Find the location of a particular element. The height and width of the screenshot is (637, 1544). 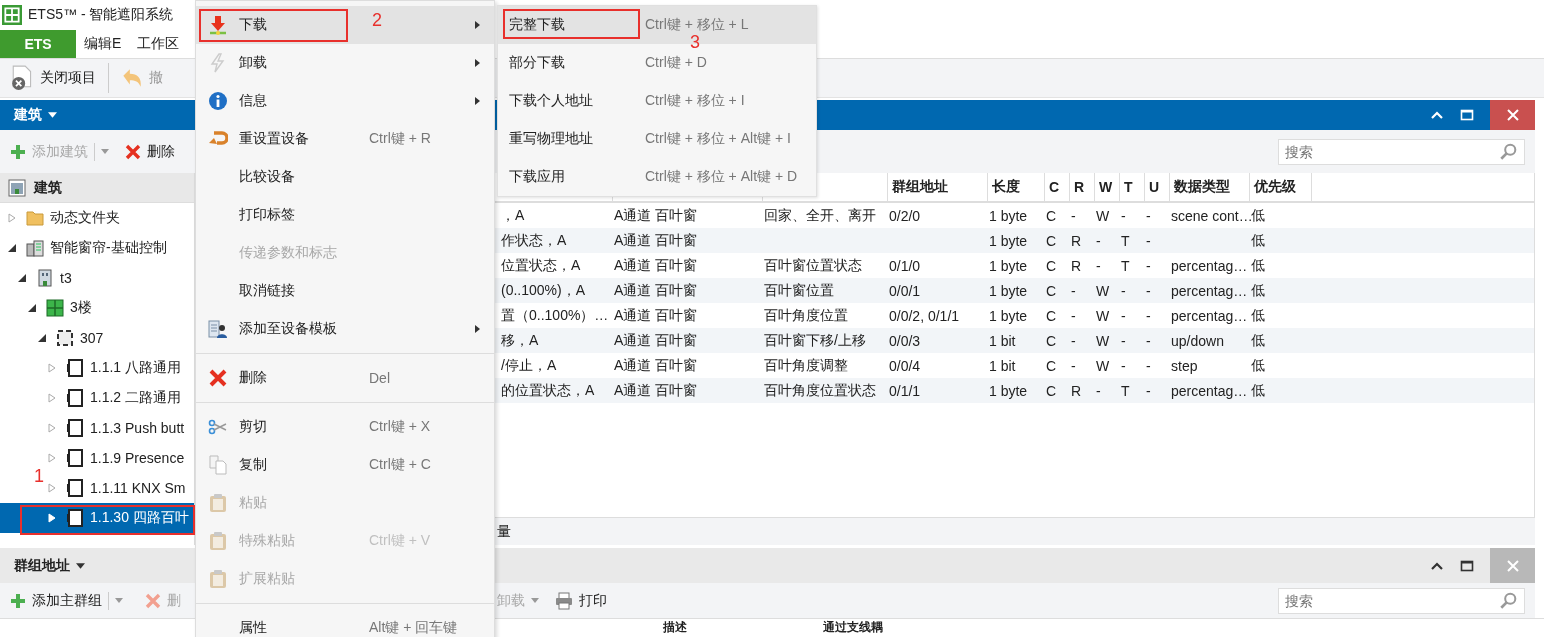

menu-item: 重设置设备 Ctrl键 + R is located at coordinates (345, 139).